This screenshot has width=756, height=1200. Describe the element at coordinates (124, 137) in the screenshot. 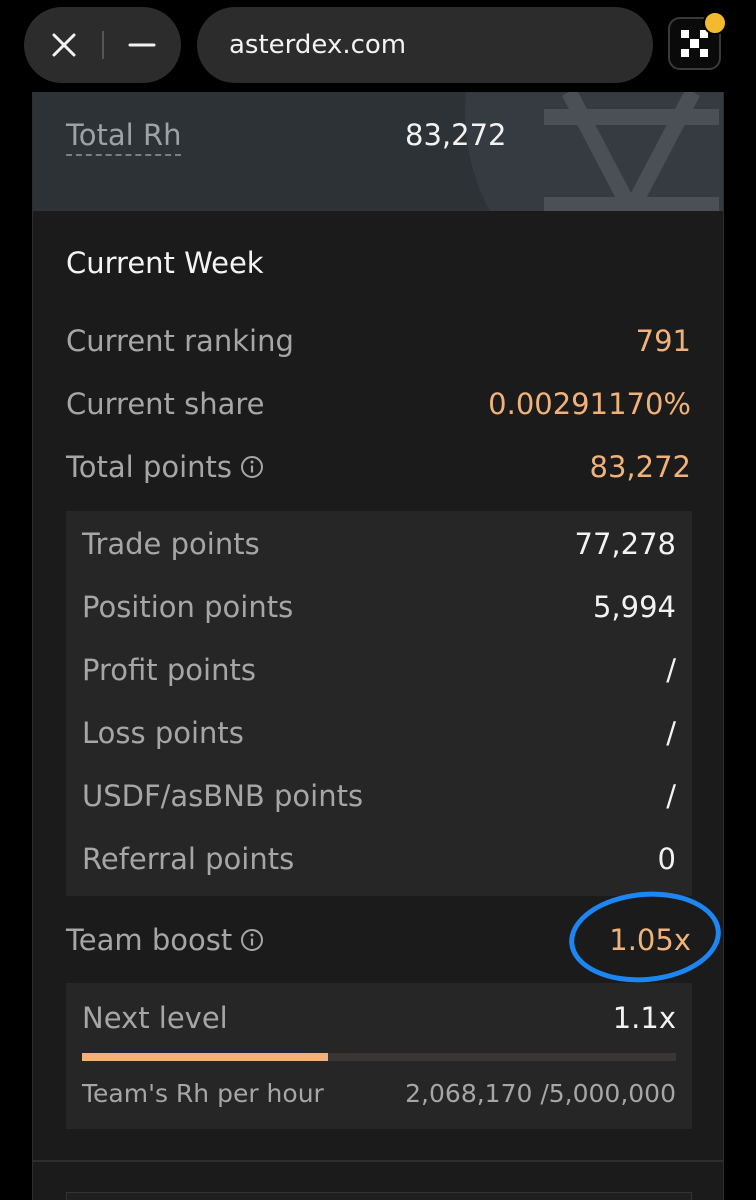

I see `total-rh-label: Total Rh` at that location.